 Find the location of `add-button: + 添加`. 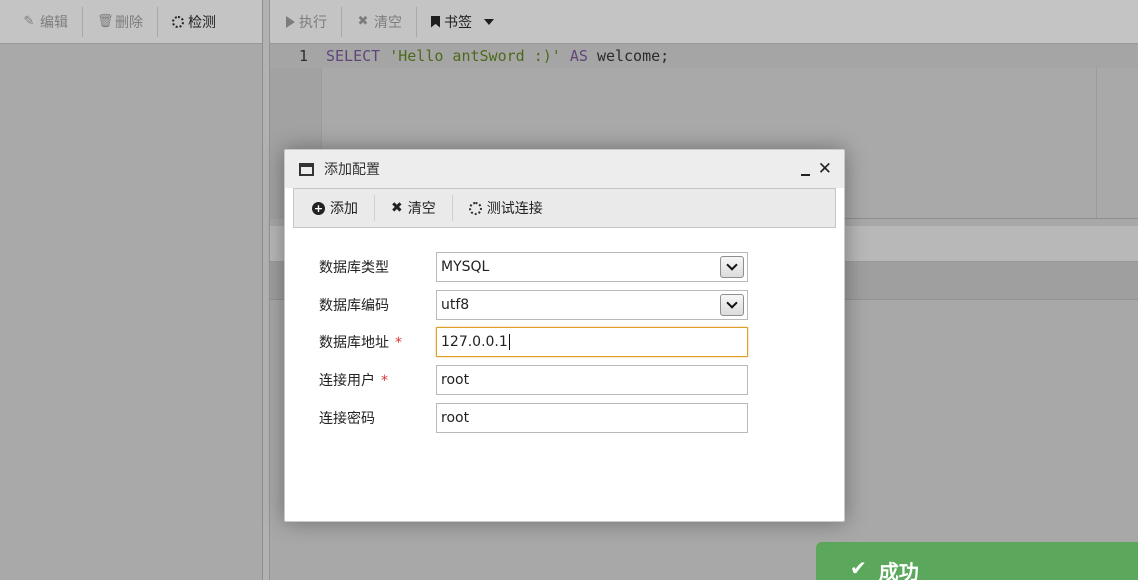

add-button: + 添加 is located at coordinates (335, 208).